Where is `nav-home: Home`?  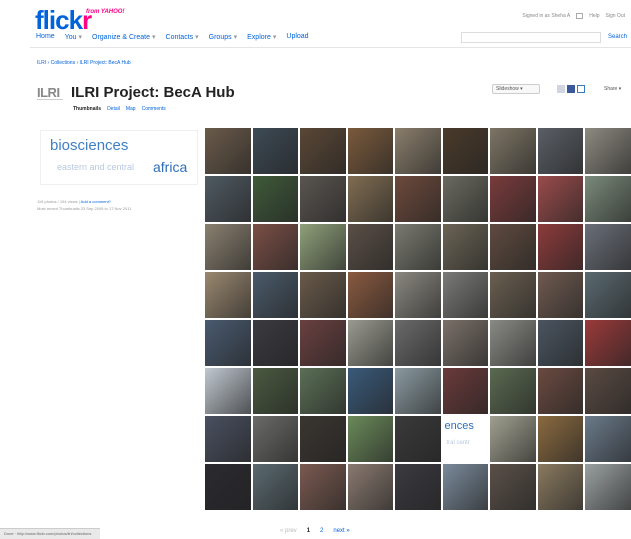
nav-home: Home is located at coordinates (45, 37).